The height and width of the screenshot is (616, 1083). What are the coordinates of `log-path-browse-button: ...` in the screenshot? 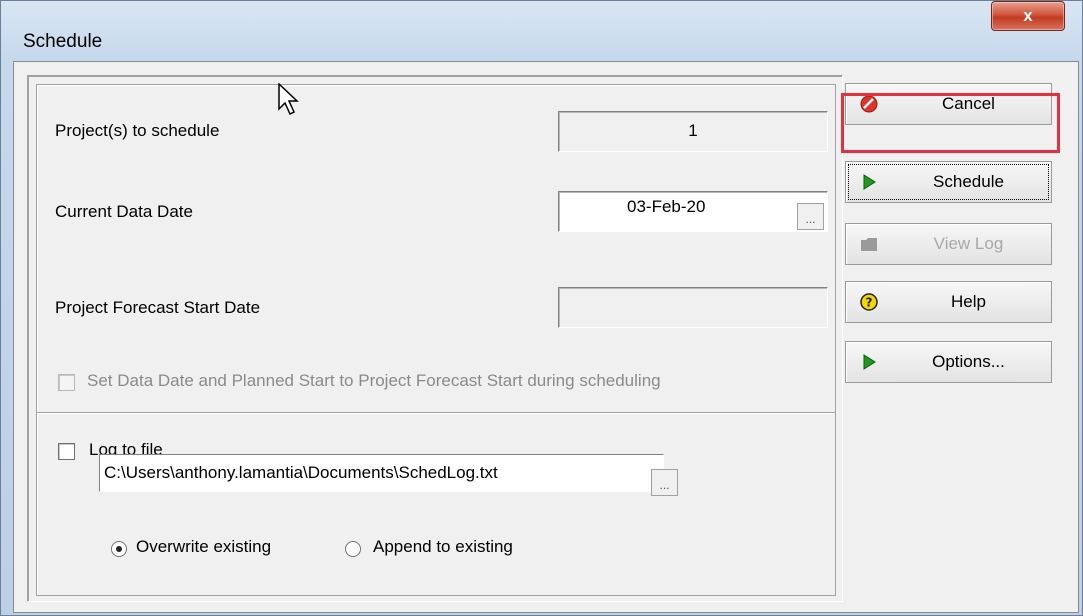 It's located at (664, 482).